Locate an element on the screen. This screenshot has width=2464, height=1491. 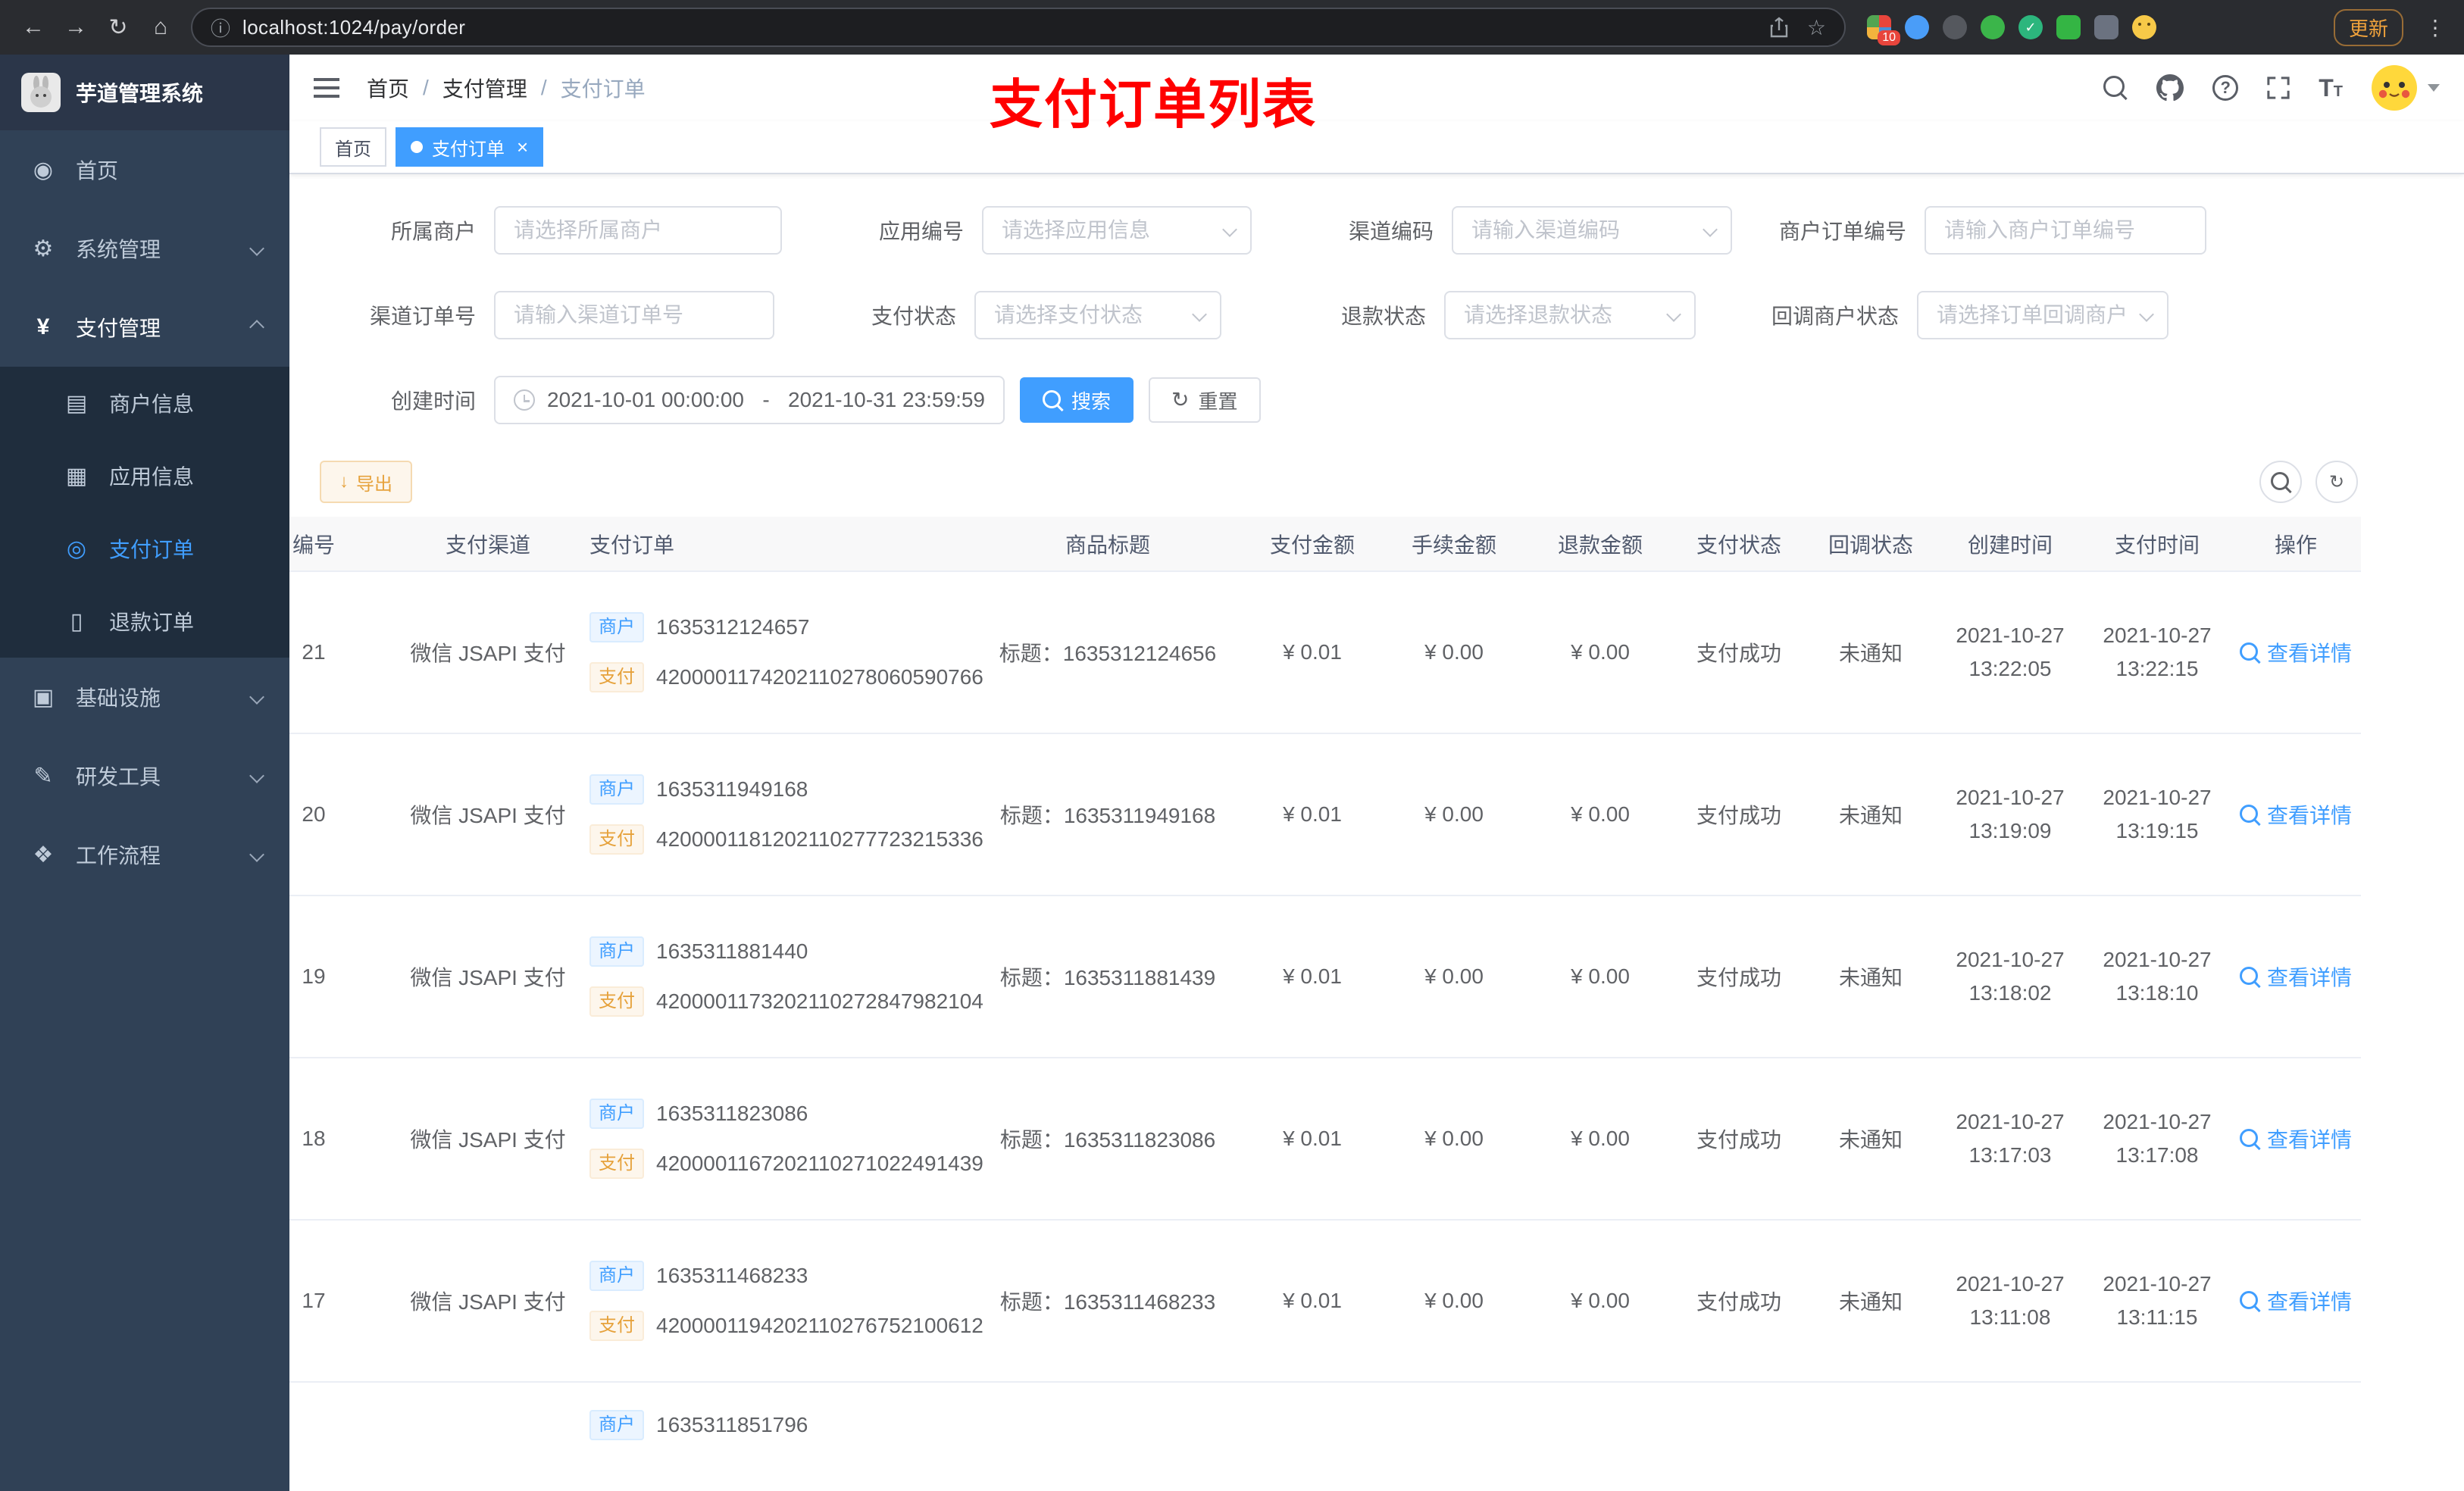
merchant-select is located at coordinates (638, 230).